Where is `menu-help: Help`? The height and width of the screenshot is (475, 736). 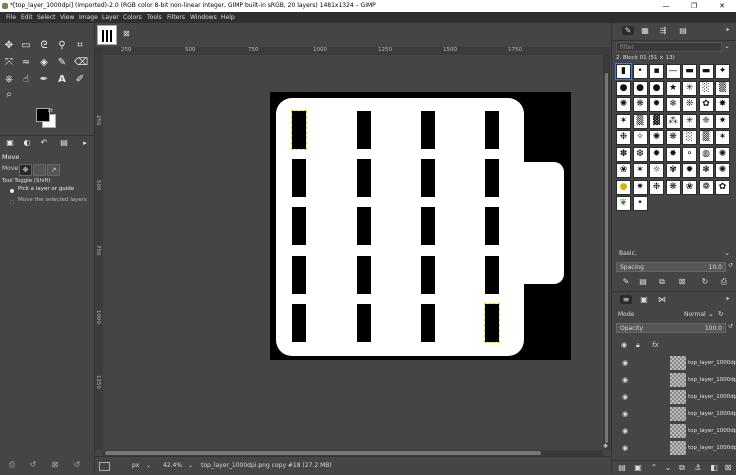
menu-help: Help is located at coordinates (228, 17).